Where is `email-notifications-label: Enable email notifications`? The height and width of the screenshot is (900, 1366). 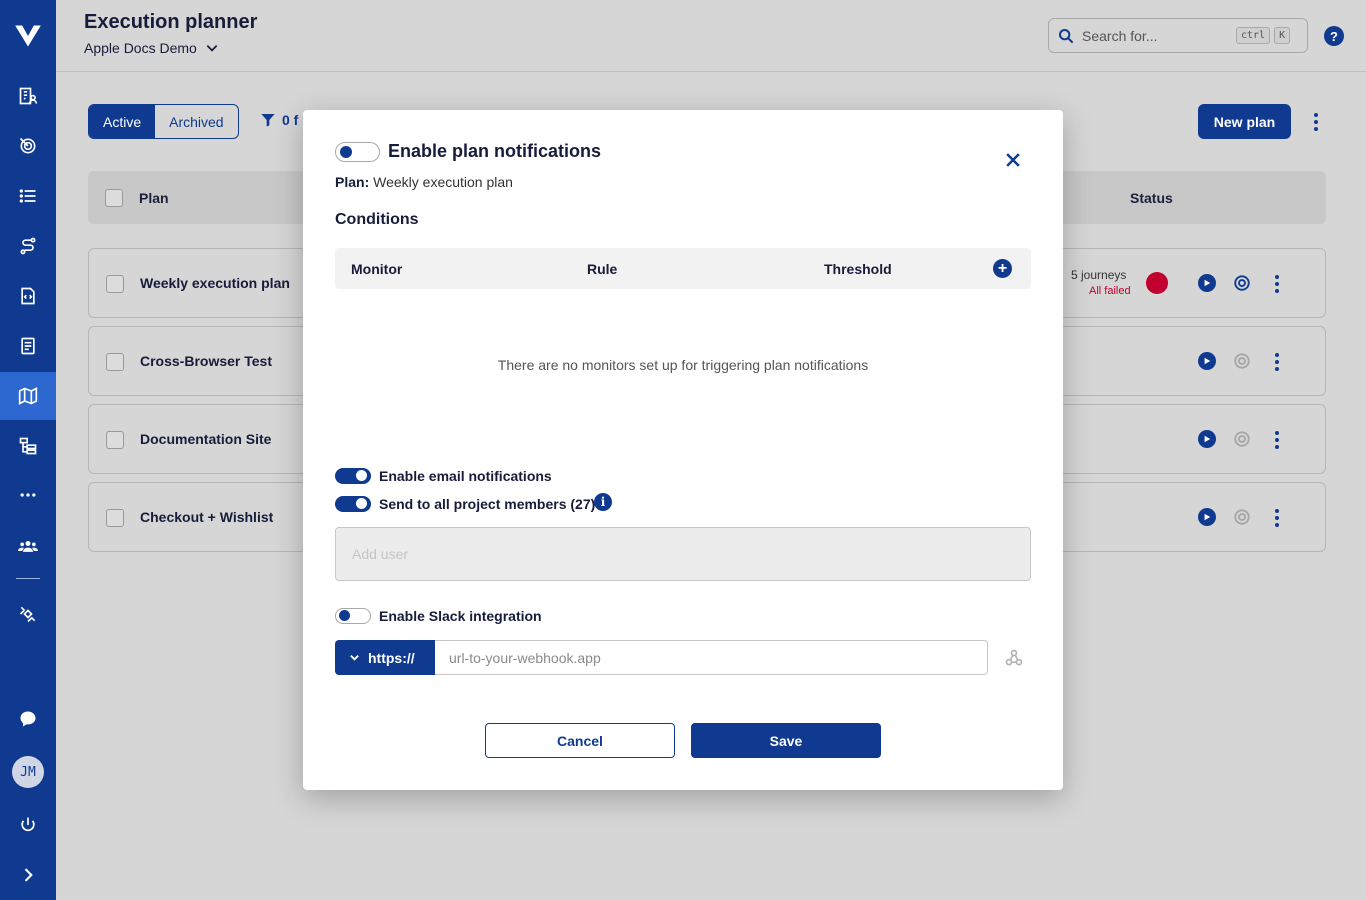 email-notifications-label: Enable email notifications is located at coordinates (465, 476).